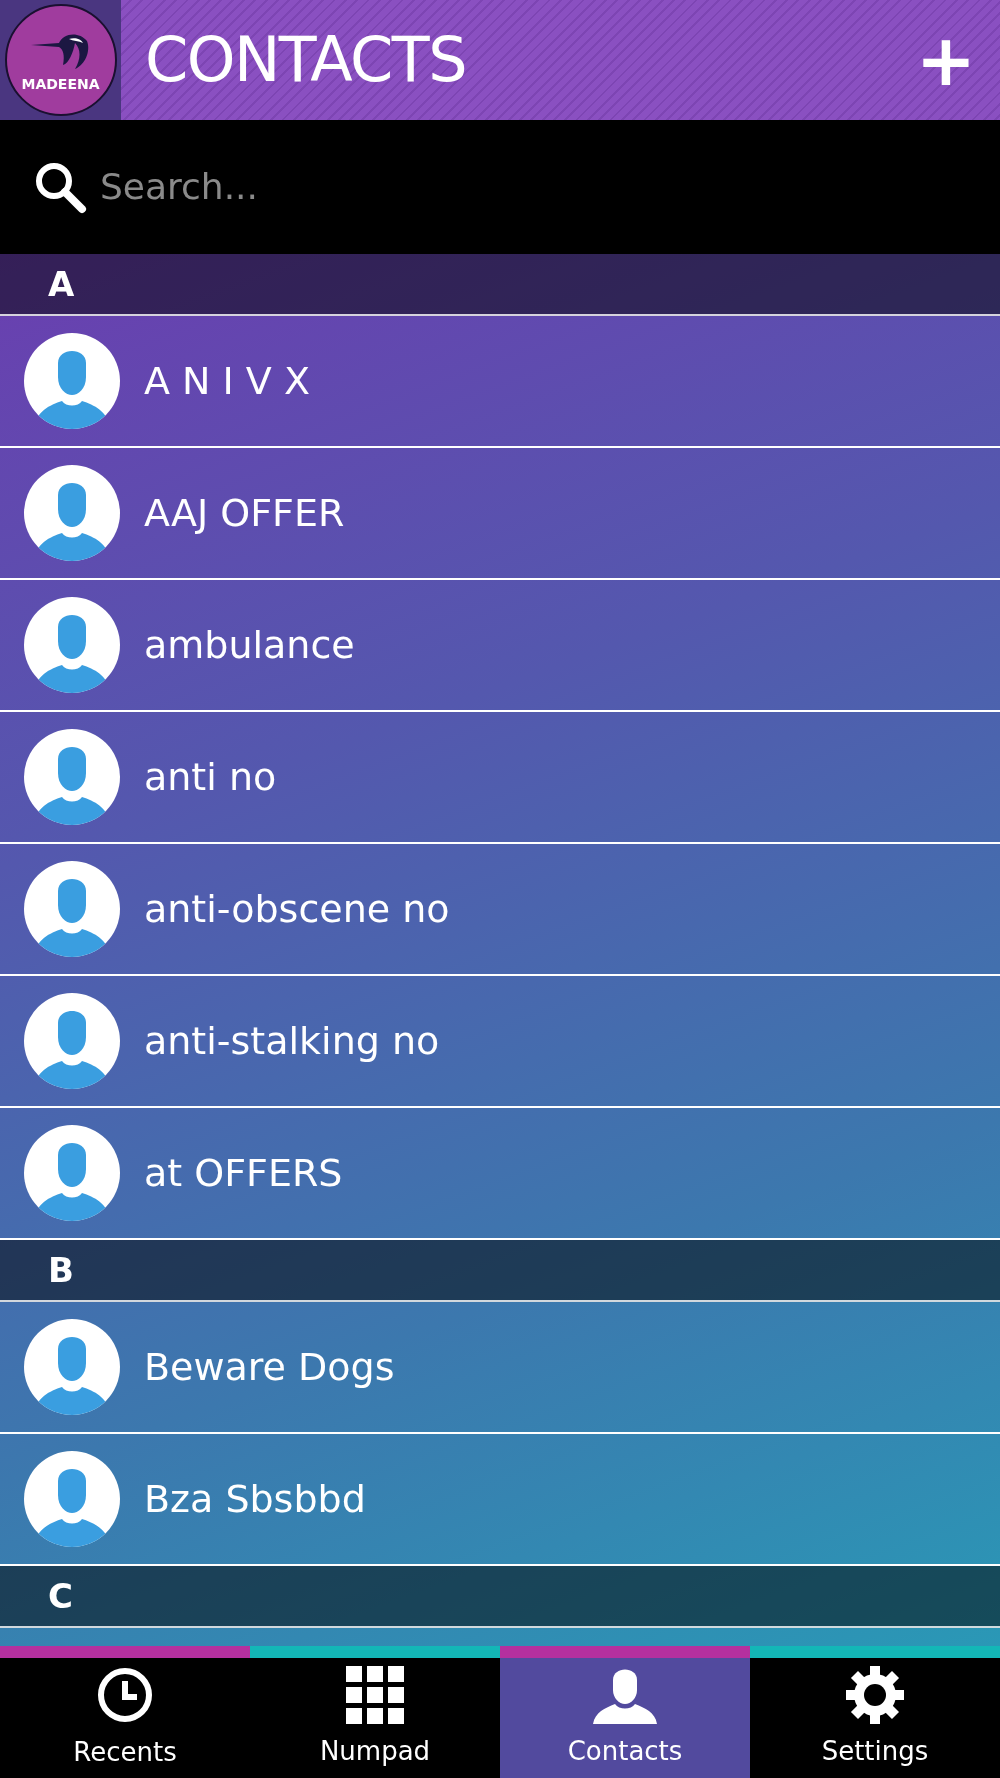 The width and height of the screenshot is (1000, 1778). I want to click on contact-row: anti no, so click(500, 778).